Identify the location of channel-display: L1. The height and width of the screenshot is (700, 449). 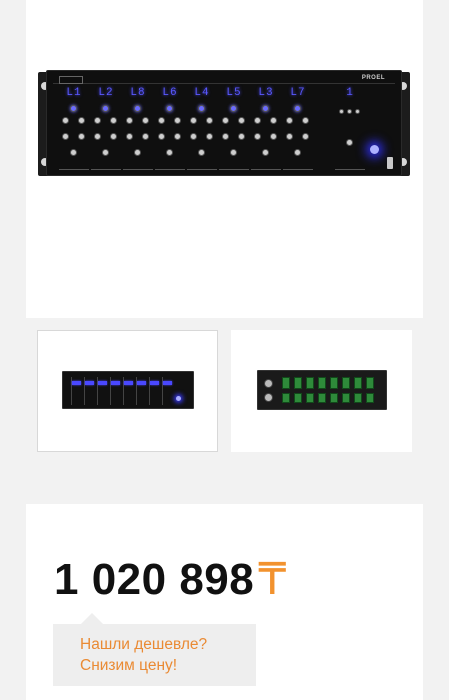
(74, 93).